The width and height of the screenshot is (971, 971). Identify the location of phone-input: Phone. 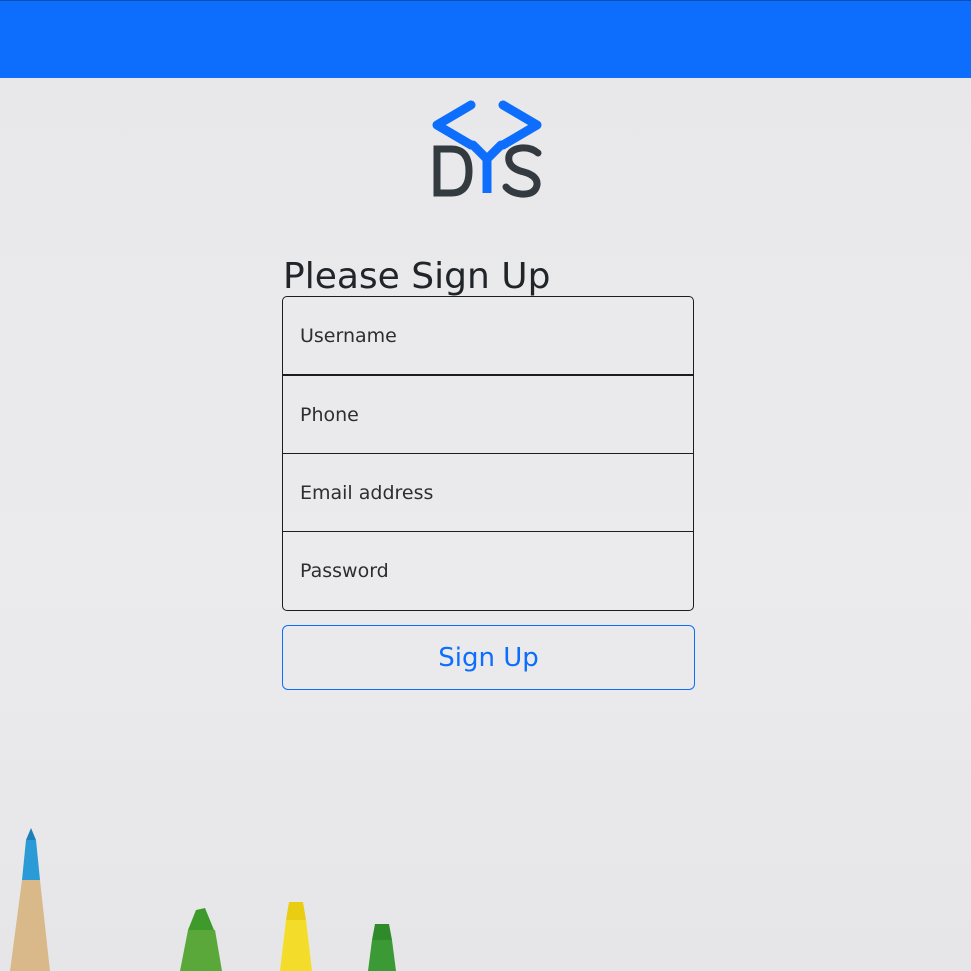
(488, 414).